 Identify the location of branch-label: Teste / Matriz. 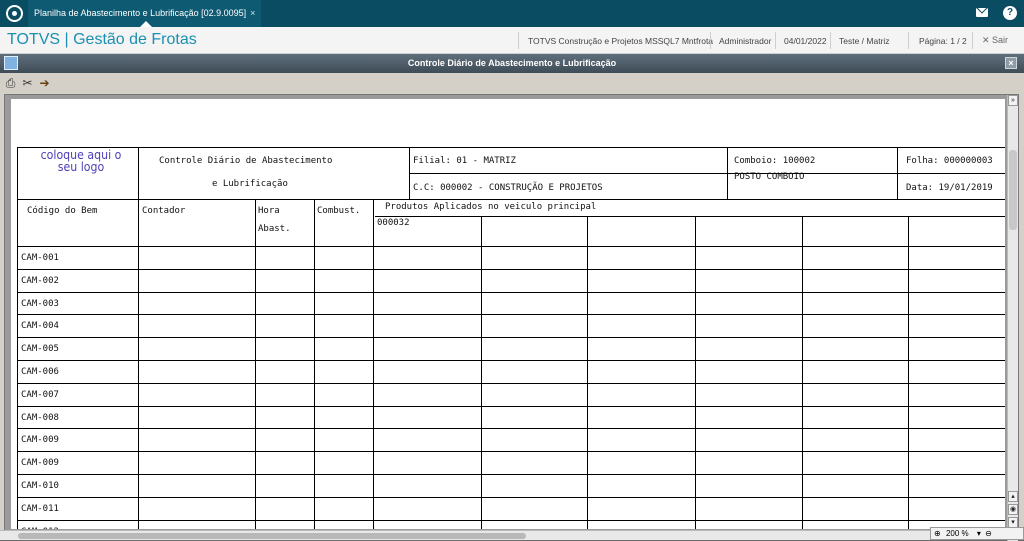
(864, 41).